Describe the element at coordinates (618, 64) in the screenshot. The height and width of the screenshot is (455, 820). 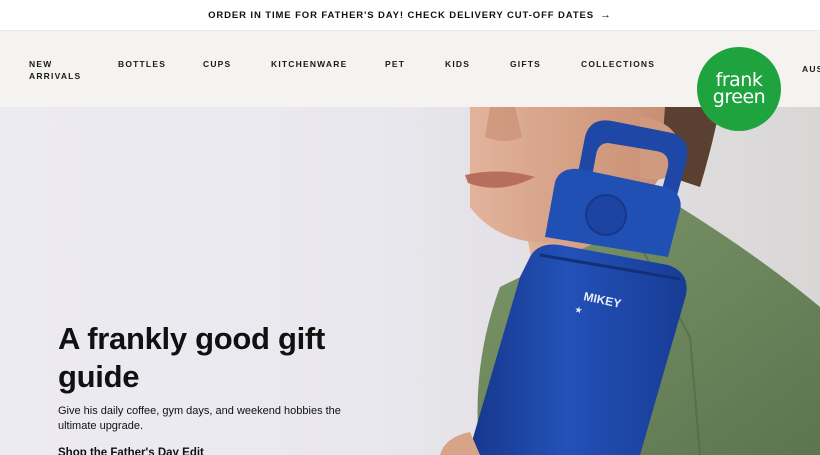
I see `nav-item-collections: COLLECTIONS` at that location.